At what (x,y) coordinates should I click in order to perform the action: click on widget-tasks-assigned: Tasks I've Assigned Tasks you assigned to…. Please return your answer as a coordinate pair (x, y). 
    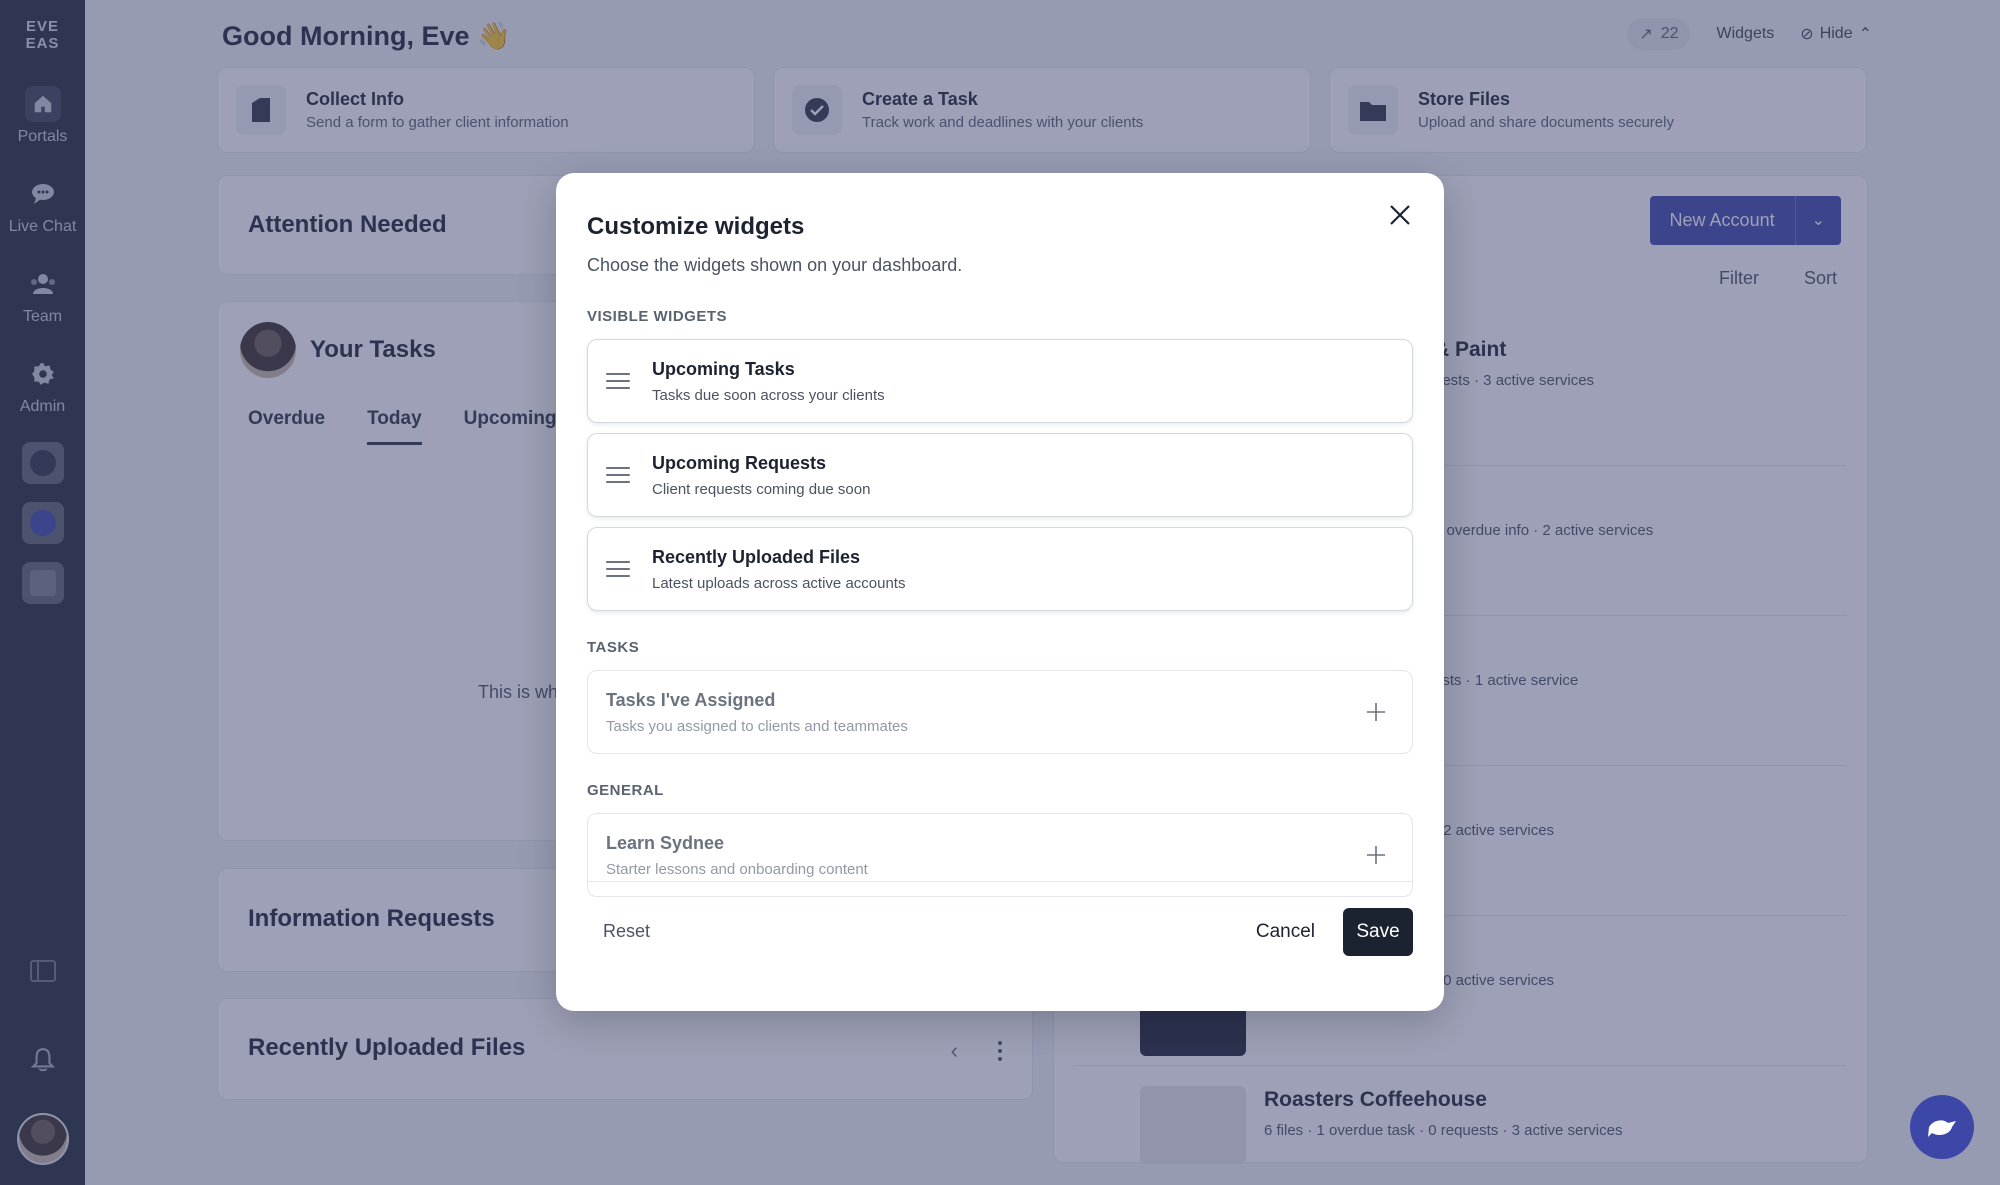
    Looking at the image, I should click on (1000, 712).